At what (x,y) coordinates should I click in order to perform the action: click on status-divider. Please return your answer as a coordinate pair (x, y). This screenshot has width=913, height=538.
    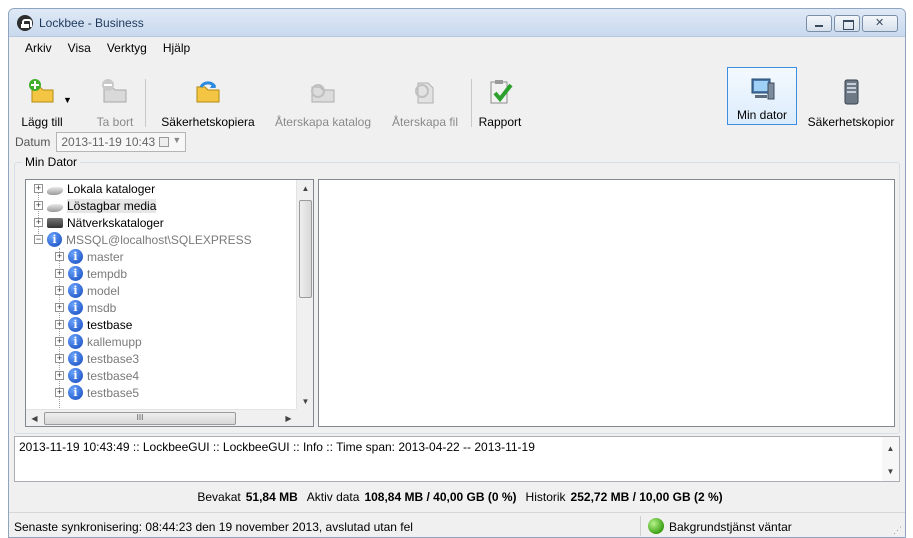
    Looking at the image, I should click on (640, 526).